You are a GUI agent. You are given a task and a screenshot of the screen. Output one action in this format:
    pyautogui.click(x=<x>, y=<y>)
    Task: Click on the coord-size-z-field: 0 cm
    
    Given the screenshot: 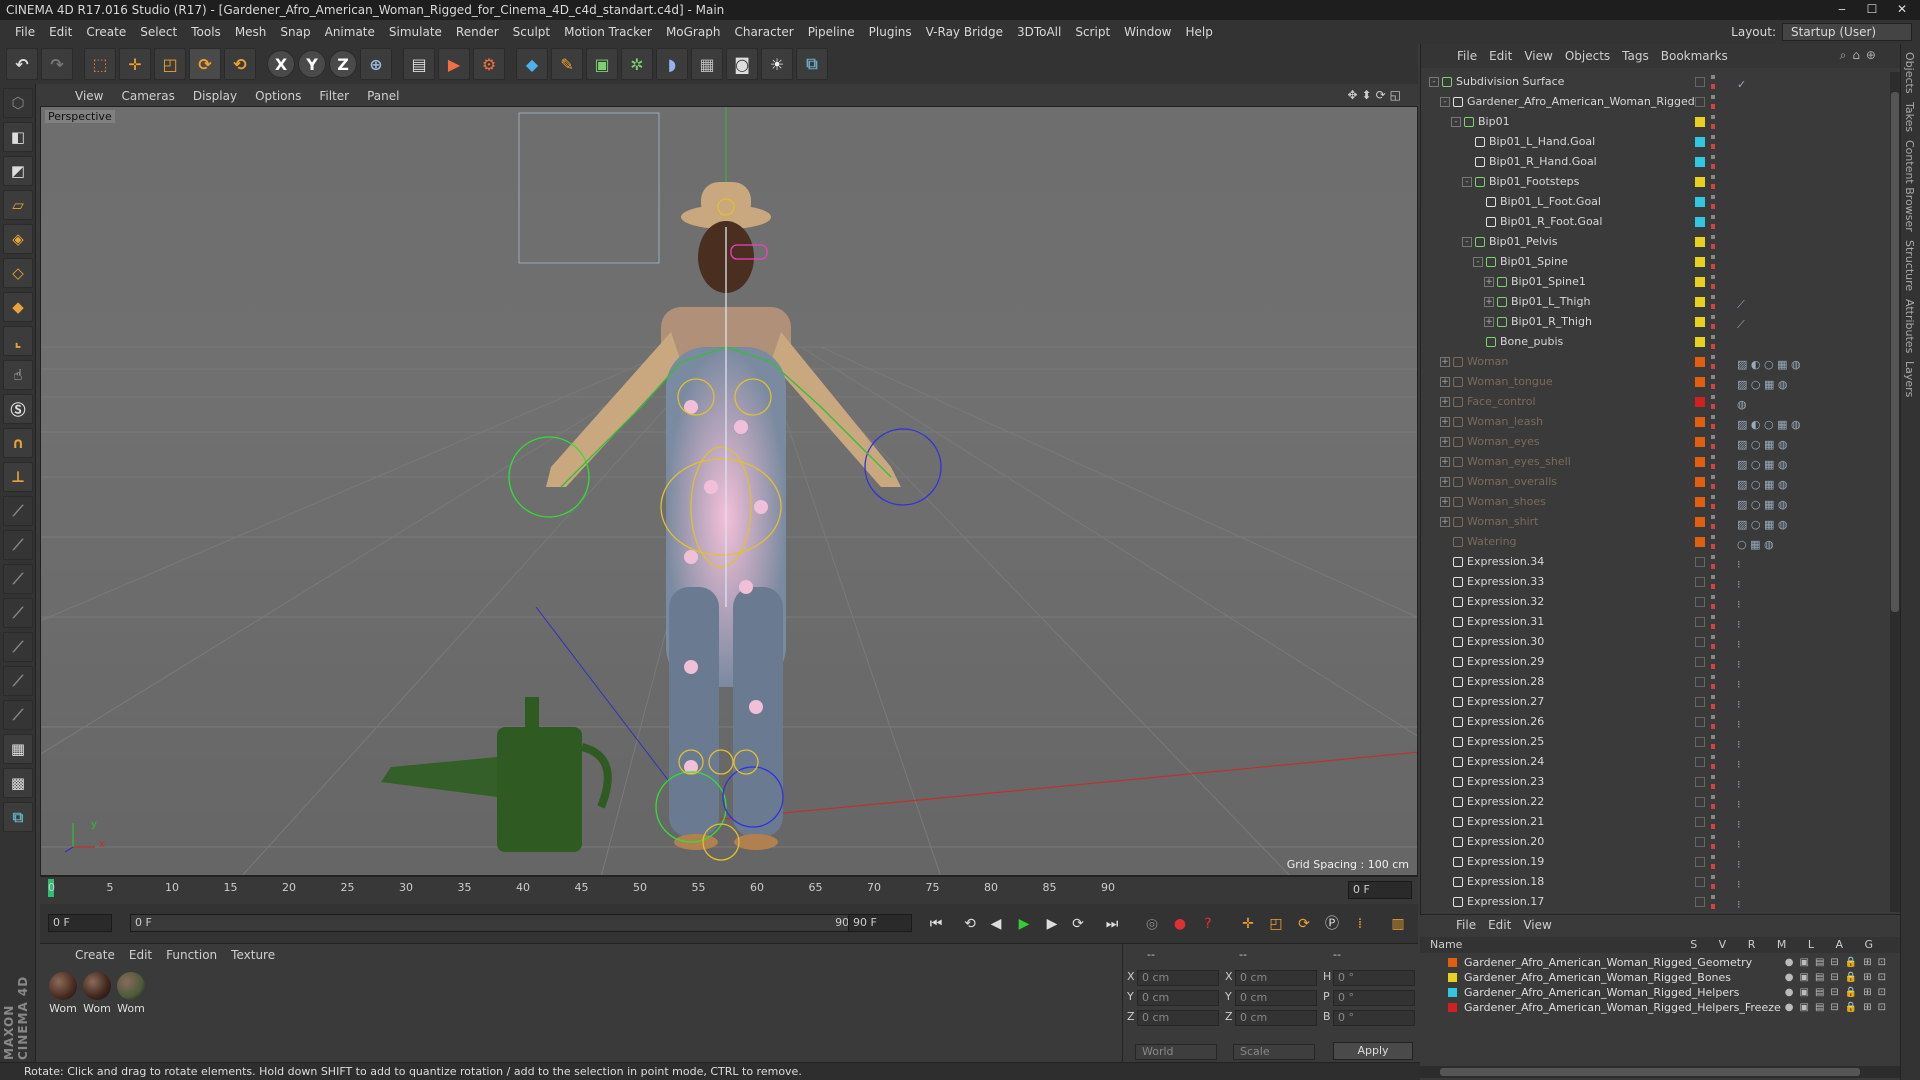 What is the action you would take?
    pyautogui.click(x=1276, y=1018)
    